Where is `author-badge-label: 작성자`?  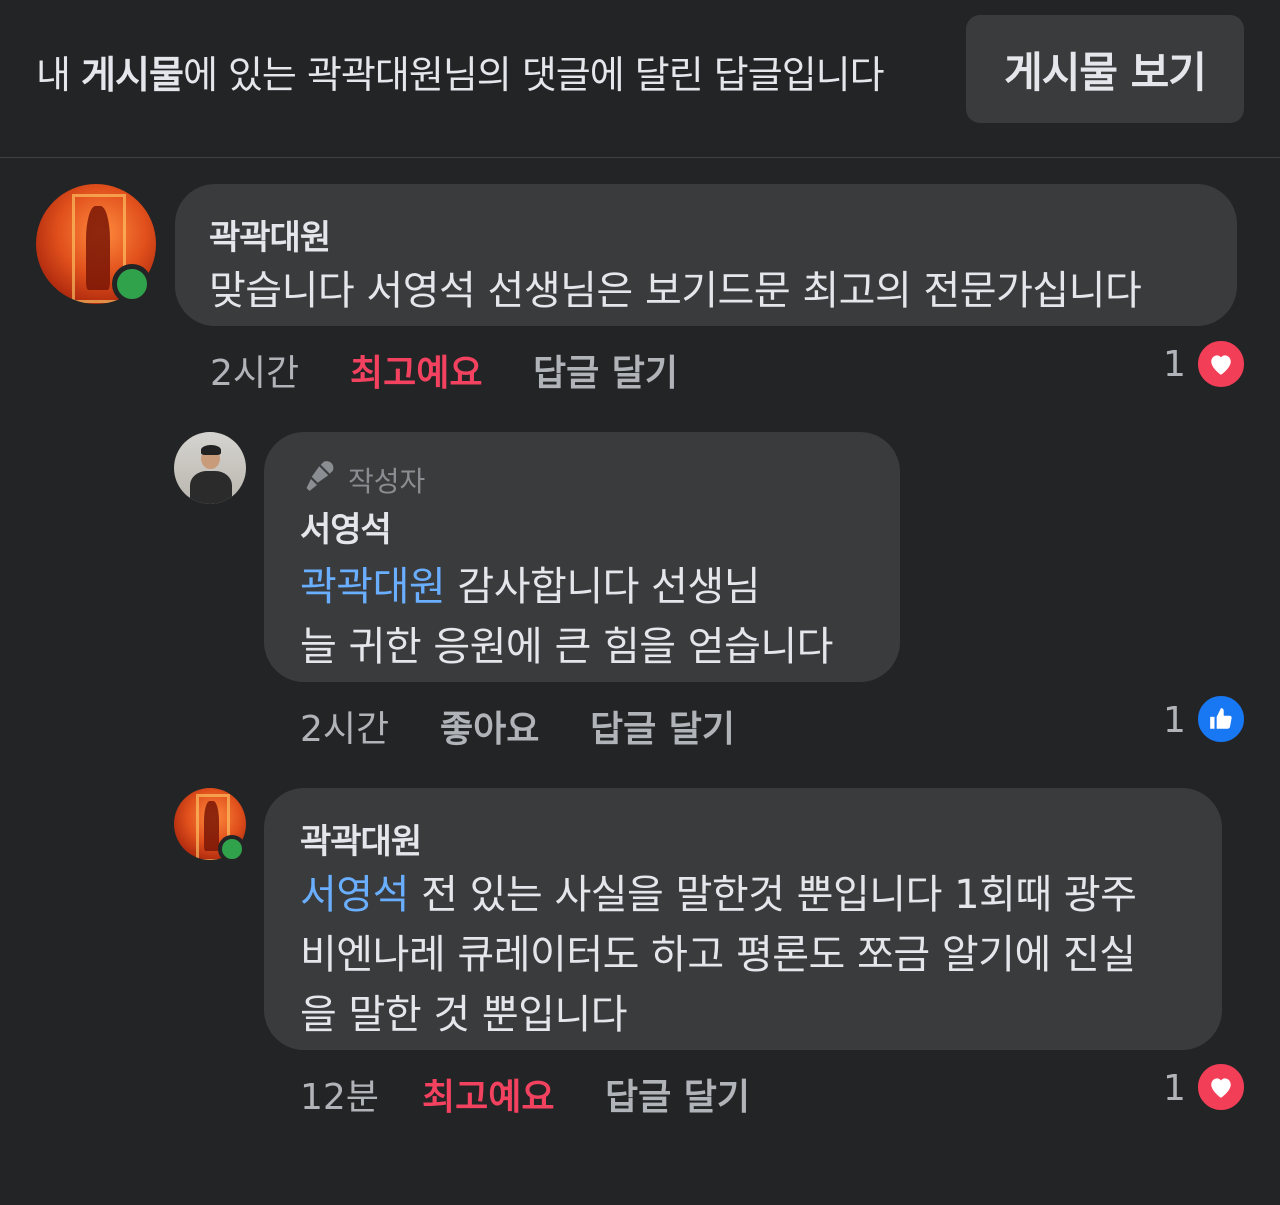
author-badge-label: 작성자 is located at coordinates (387, 481).